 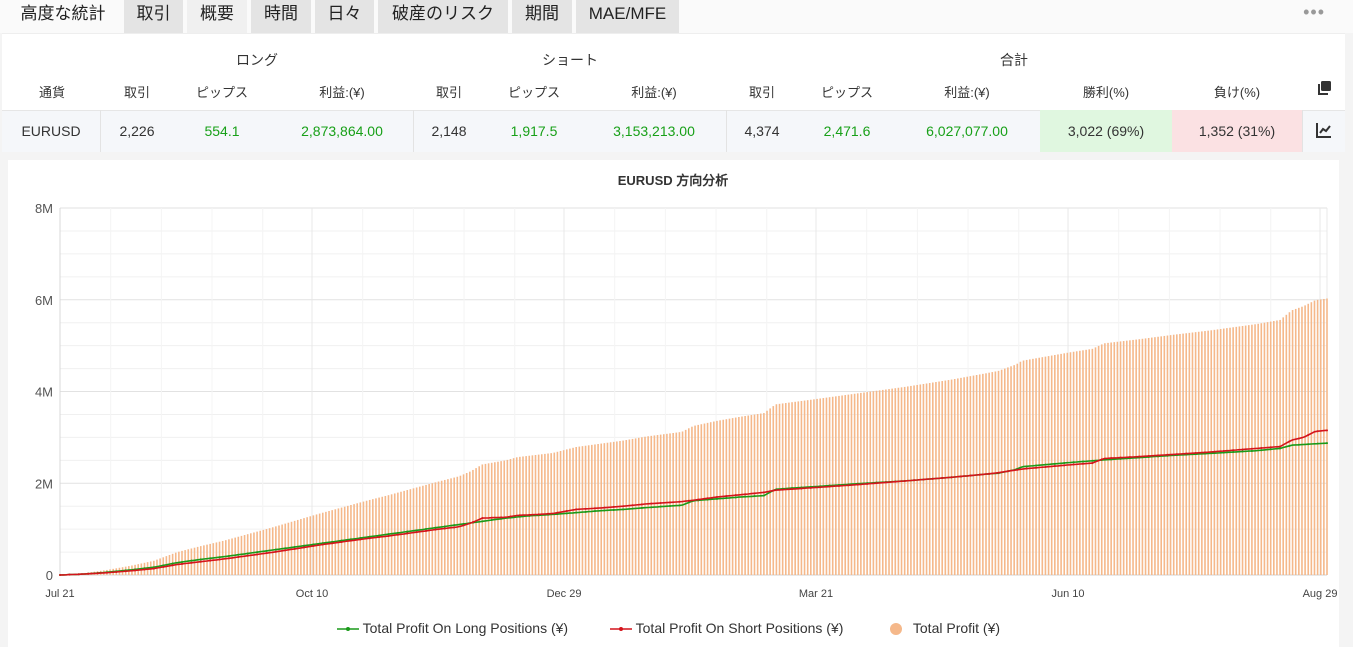 I want to click on cell-total-profit: 6,027,077.00, so click(x=967, y=131).